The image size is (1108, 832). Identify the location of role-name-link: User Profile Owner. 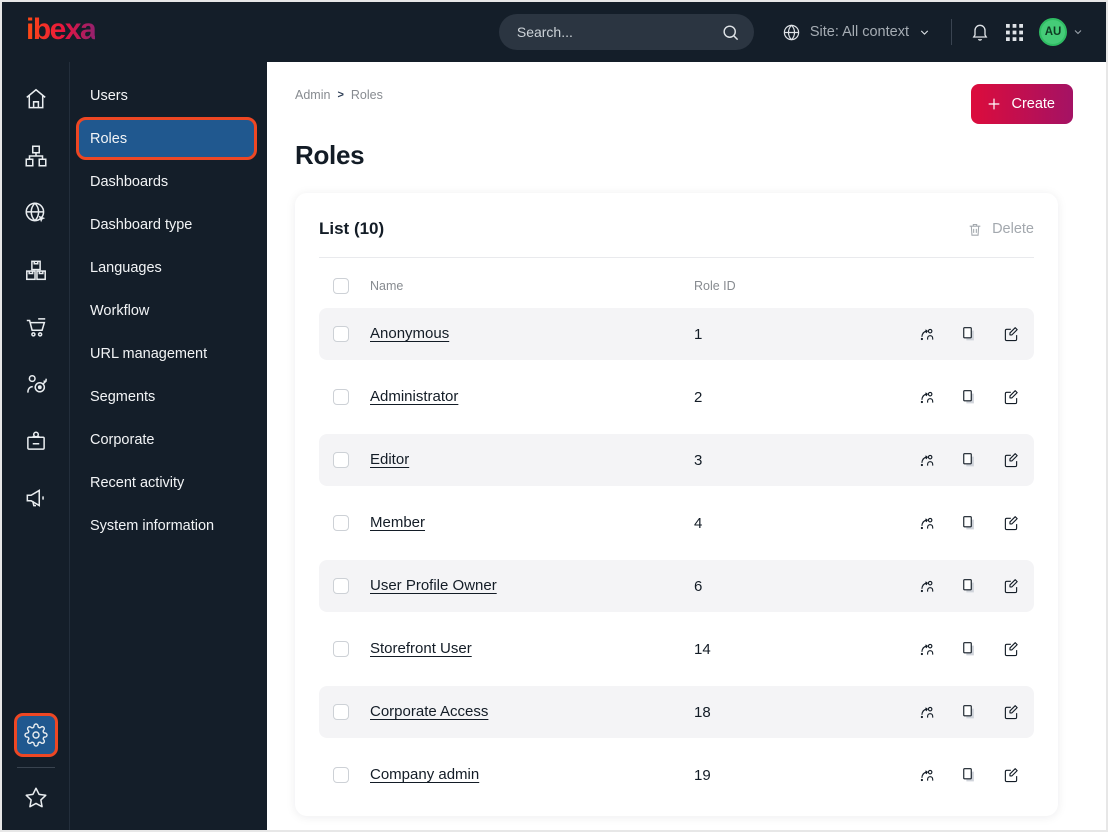
(433, 585).